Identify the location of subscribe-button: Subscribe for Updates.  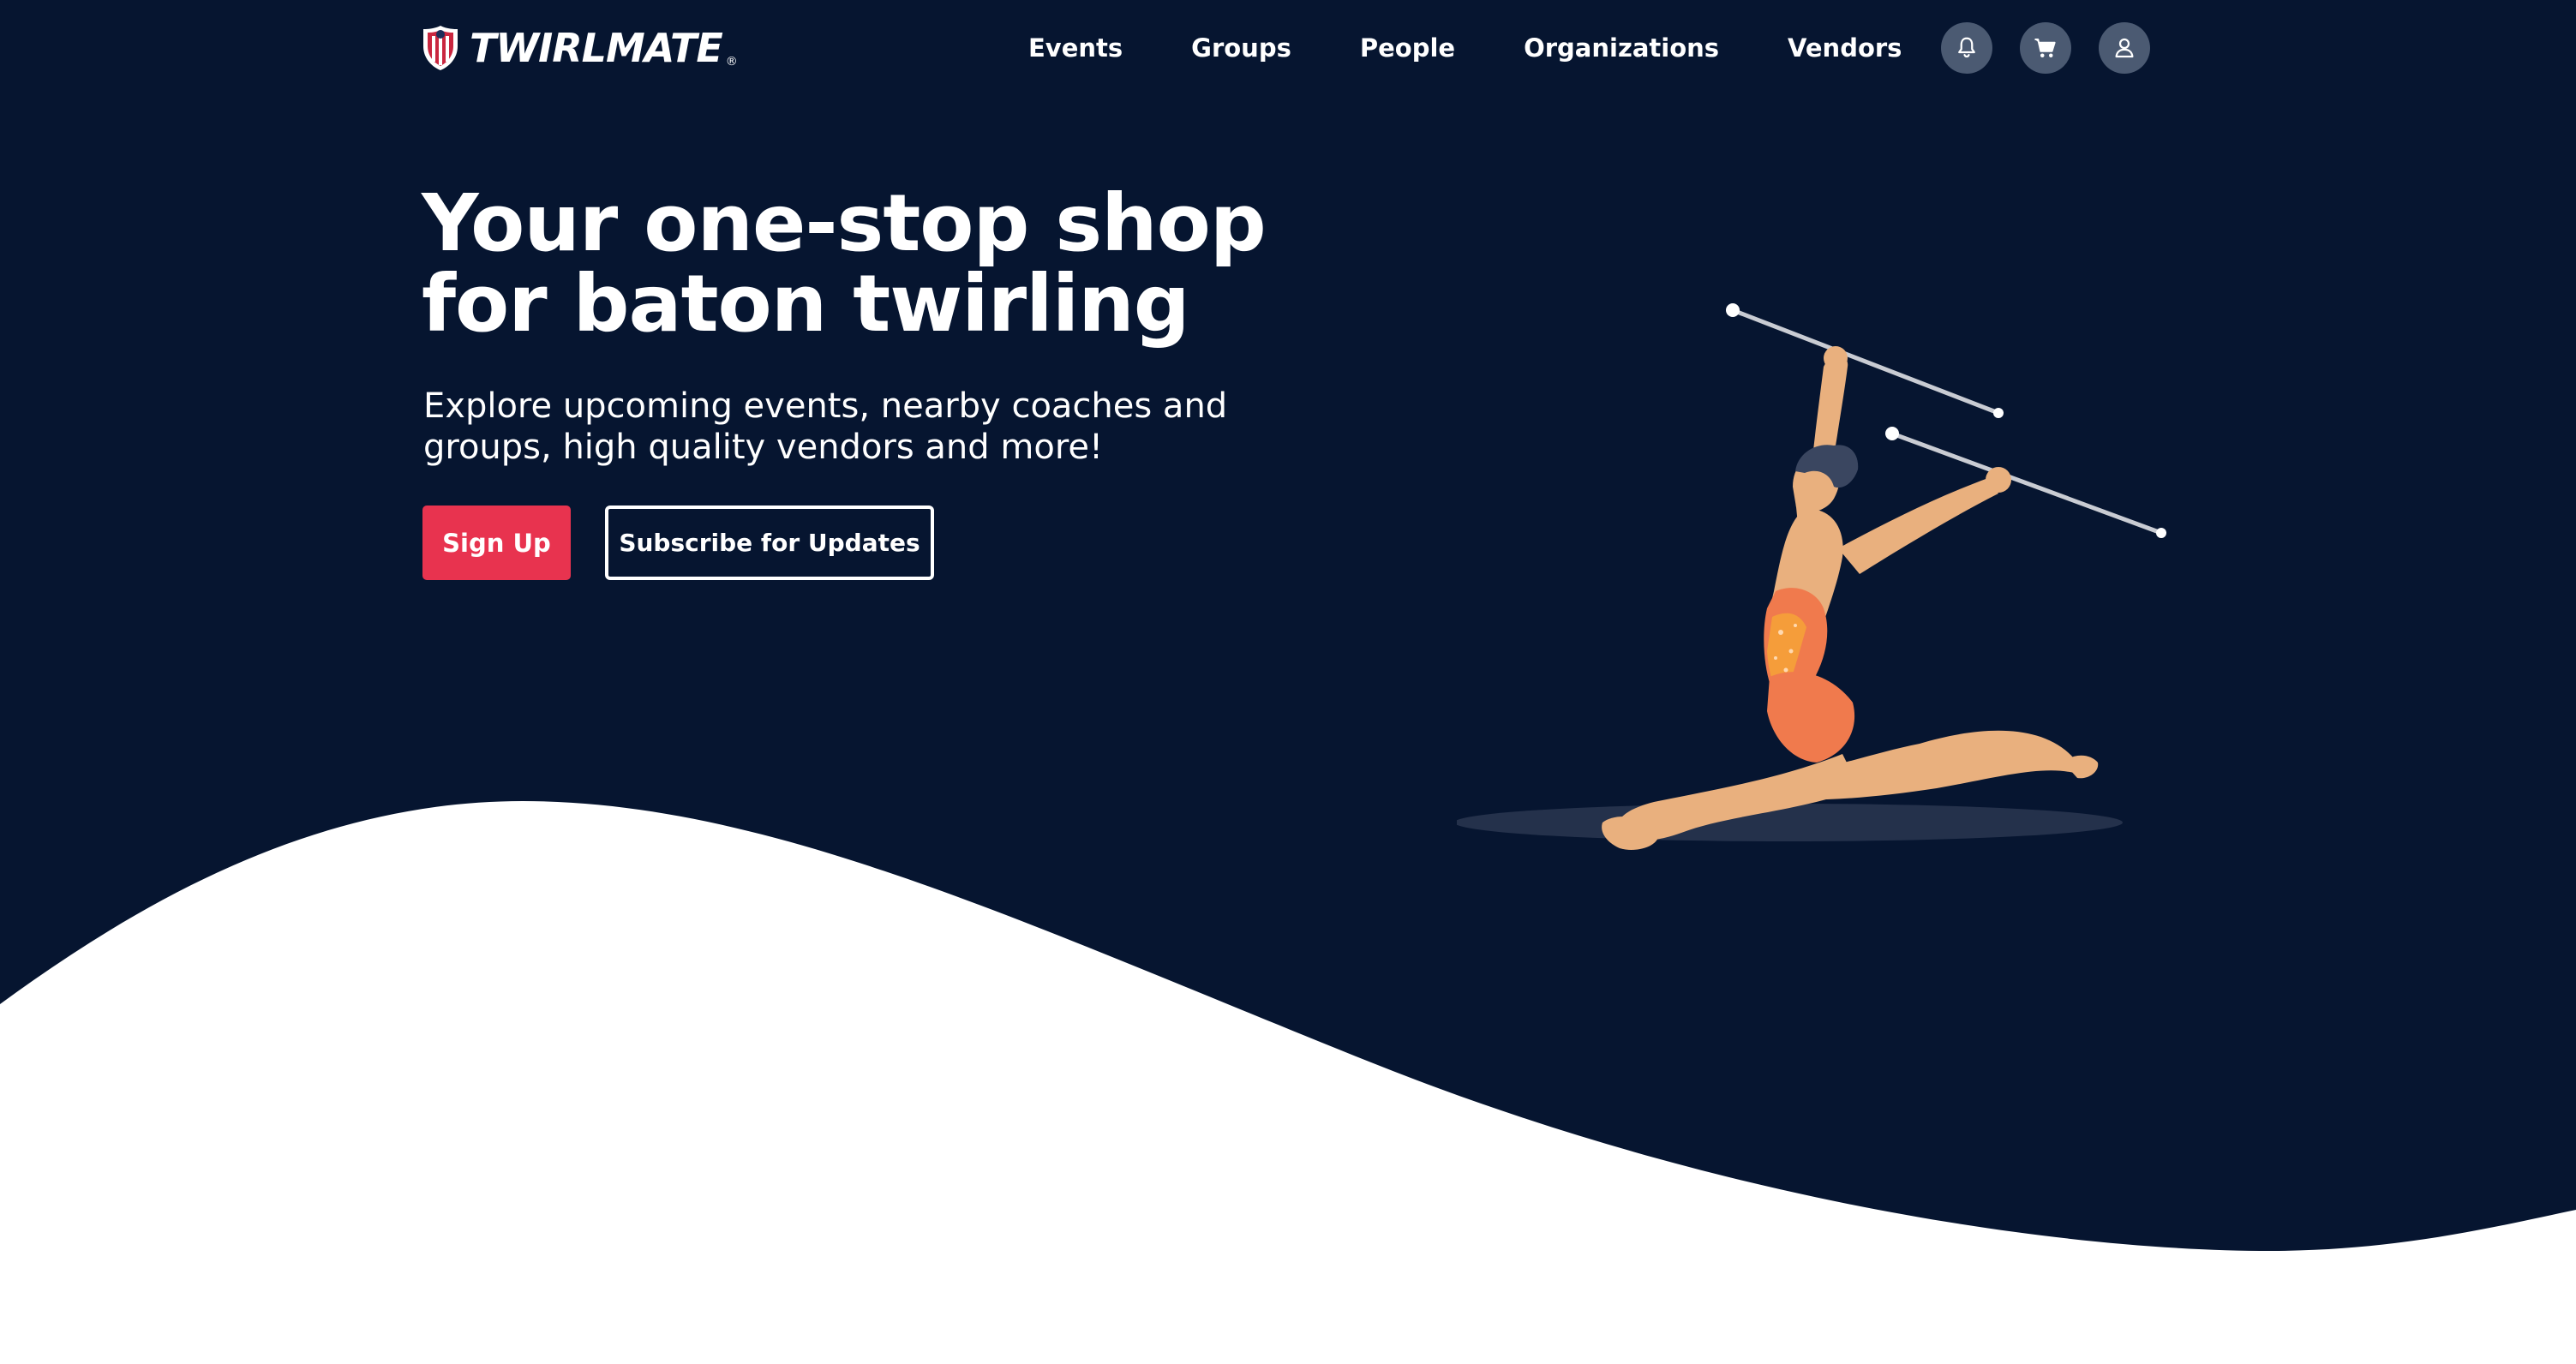
(769, 543).